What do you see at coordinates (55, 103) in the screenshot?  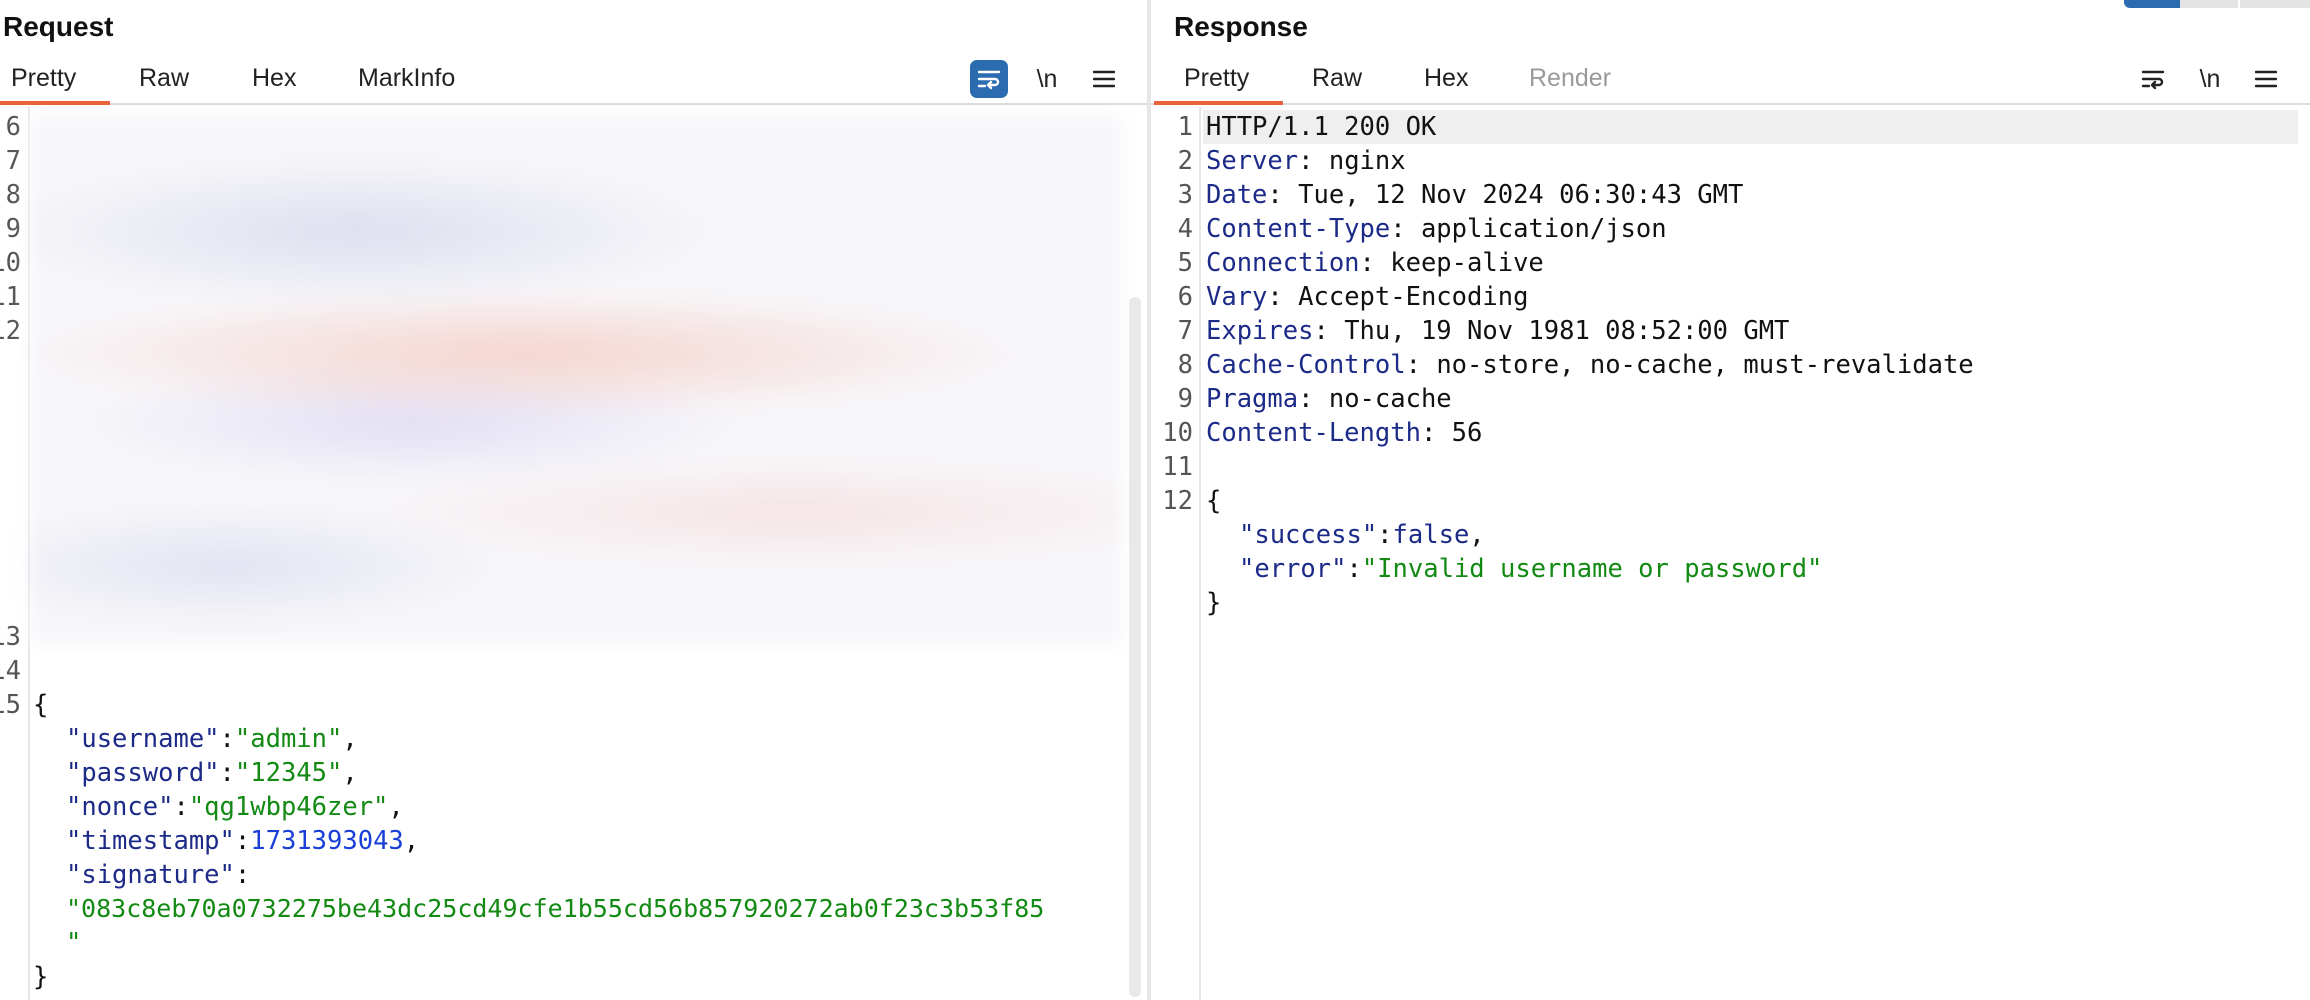 I see `request-active-tab-indicator` at bounding box center [55, 103].